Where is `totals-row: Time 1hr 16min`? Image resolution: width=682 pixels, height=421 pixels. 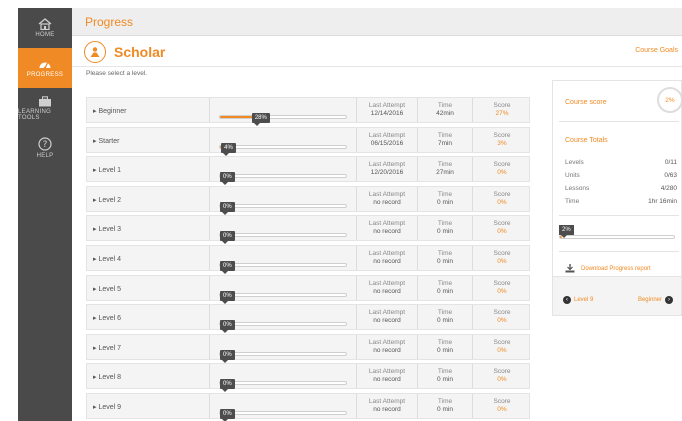 totals-row: Time 1hr 16min is located at coordinates (621, 201).